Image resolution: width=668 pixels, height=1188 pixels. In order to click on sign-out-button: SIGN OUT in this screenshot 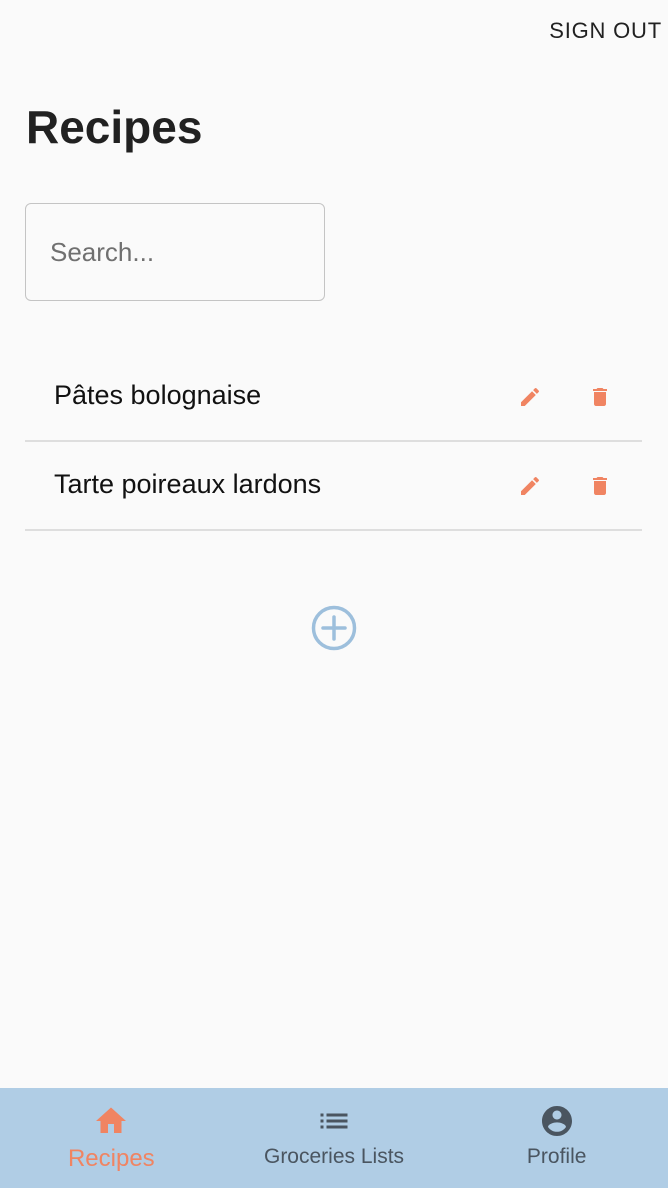, I will do `click(605, 31)`.